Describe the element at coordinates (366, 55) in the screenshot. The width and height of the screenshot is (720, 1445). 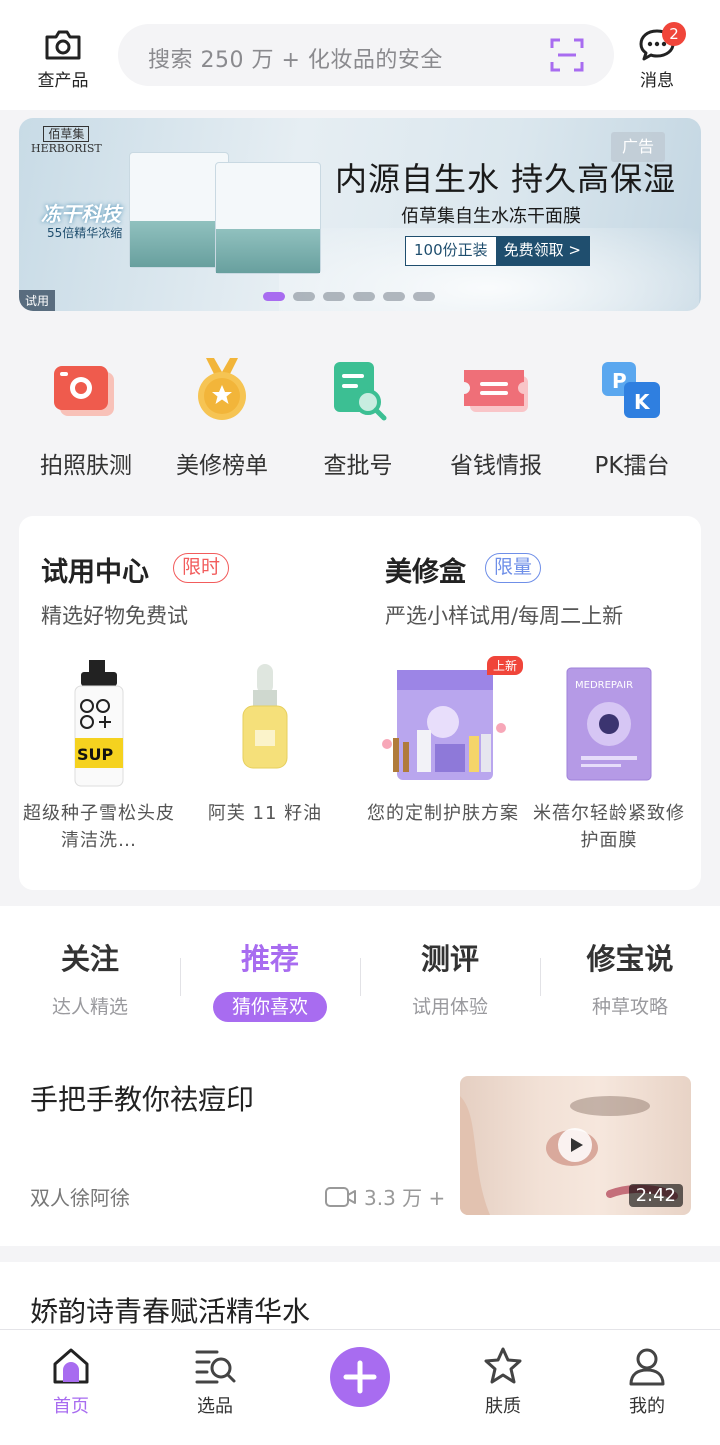
I see `search-bar: 搜索 250 万 + 化妆品的安全` at that location.